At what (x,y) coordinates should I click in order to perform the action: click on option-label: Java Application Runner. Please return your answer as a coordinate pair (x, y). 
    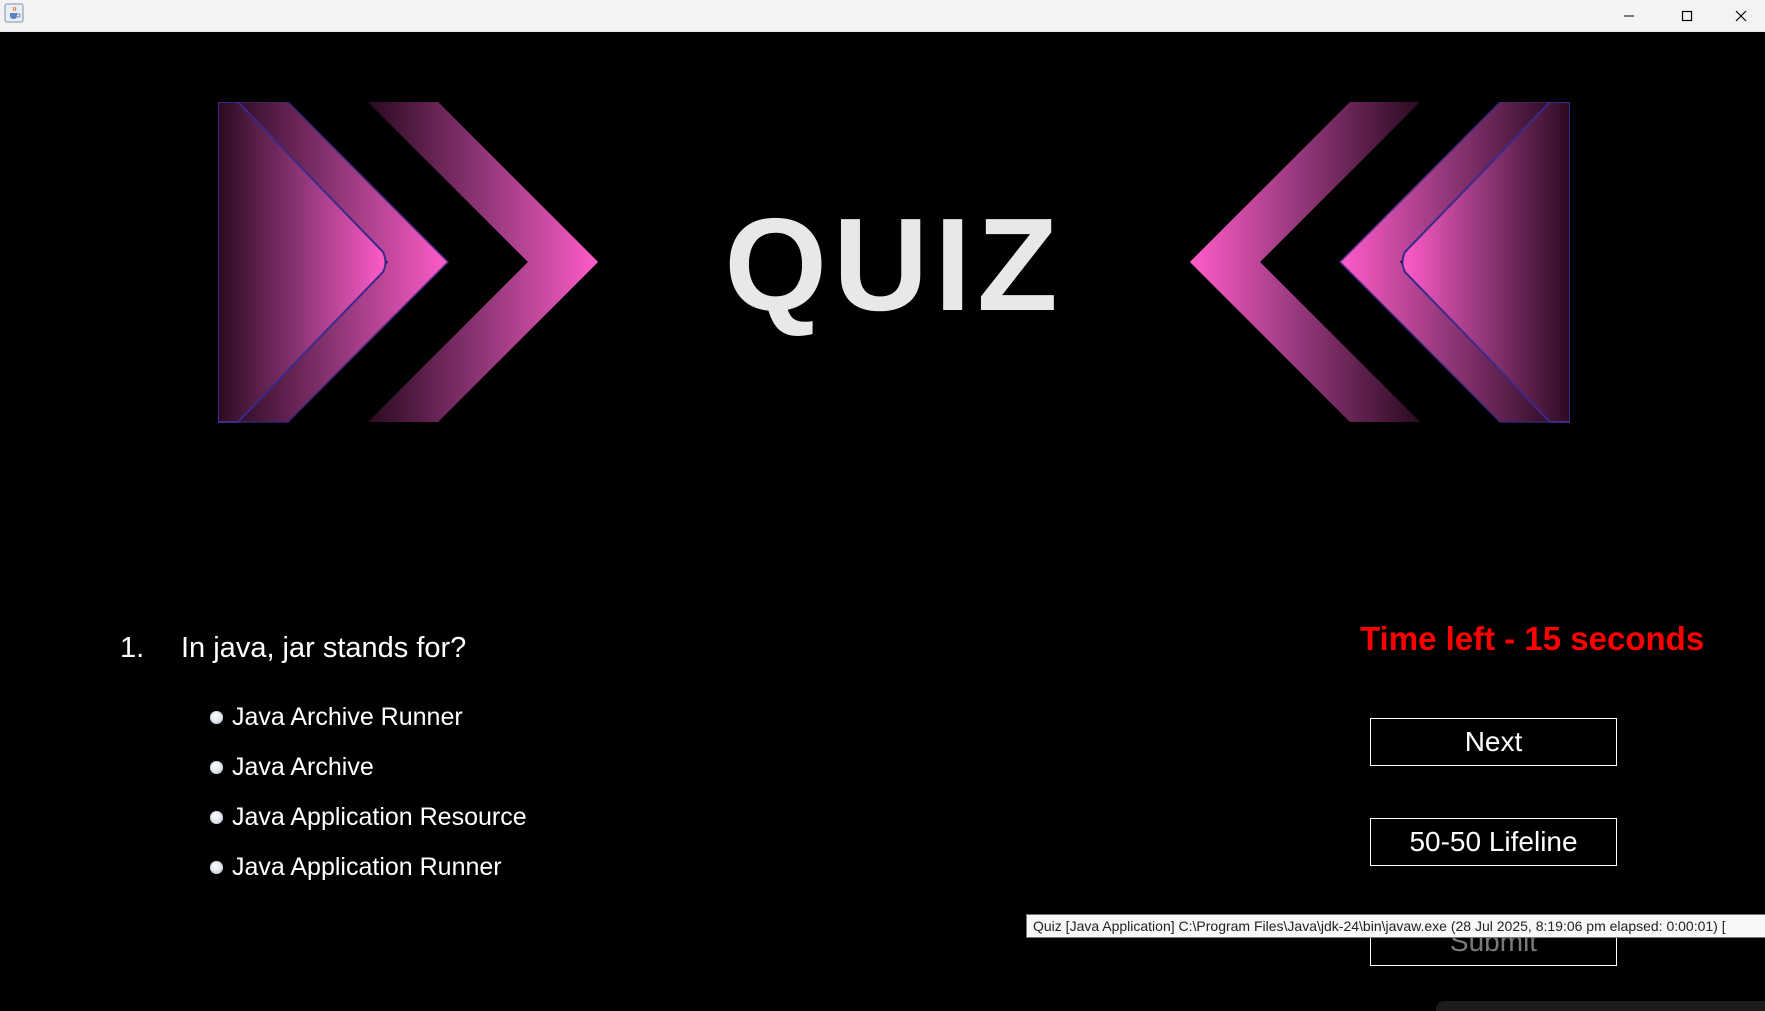
    Looking at the image, I should click on (367, 866).